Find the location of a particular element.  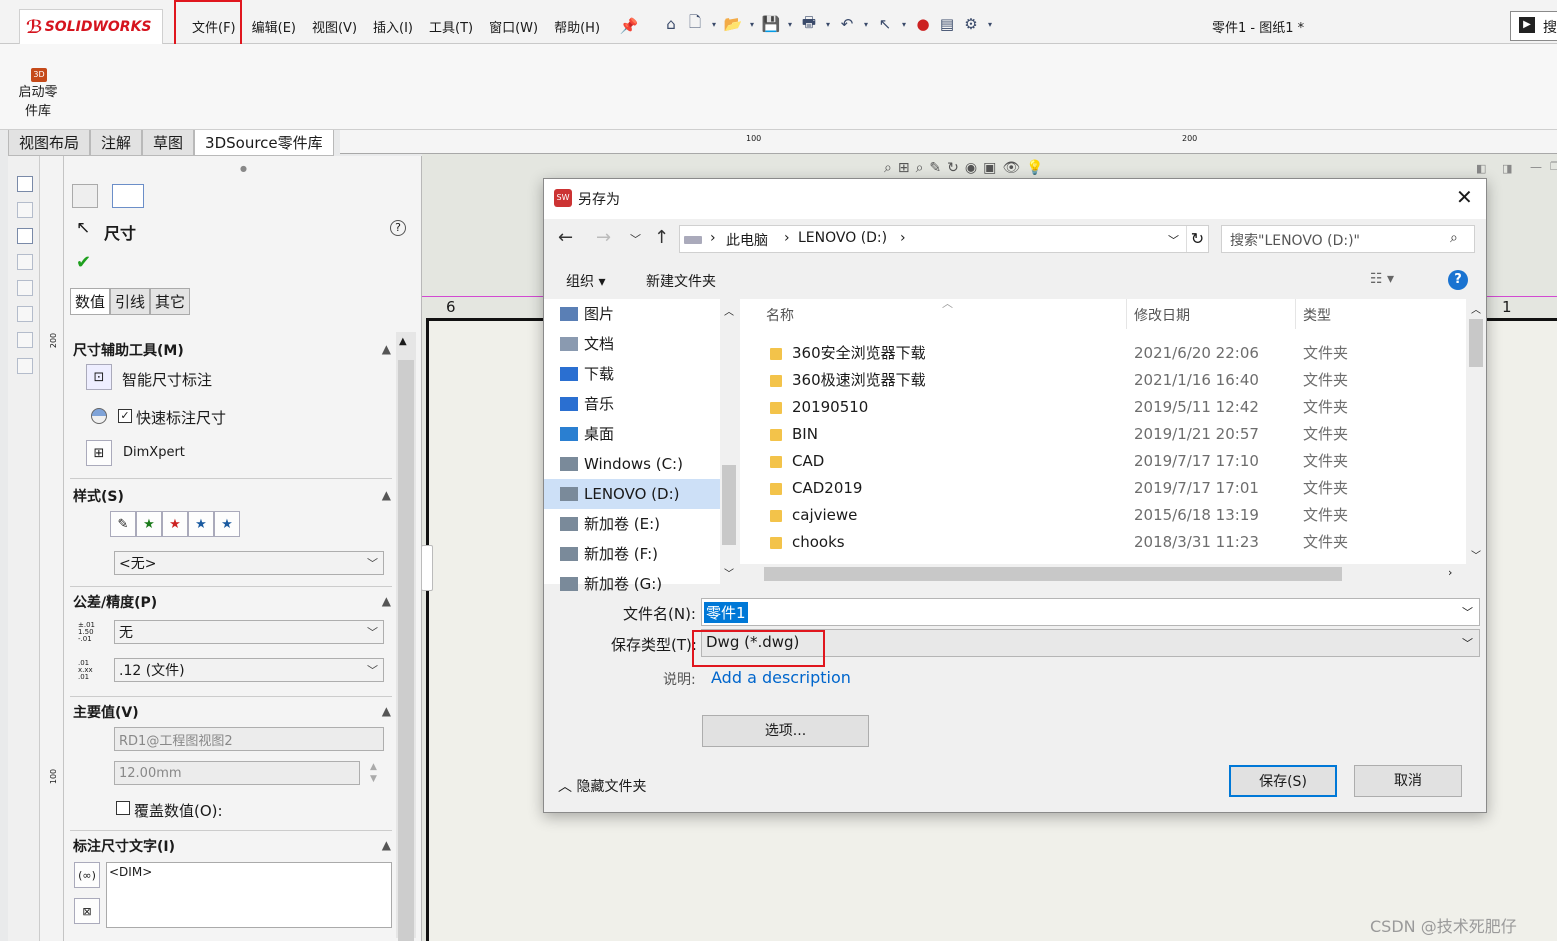

zoom-area-icon: ⊞ is located at coordinates (904, 168).